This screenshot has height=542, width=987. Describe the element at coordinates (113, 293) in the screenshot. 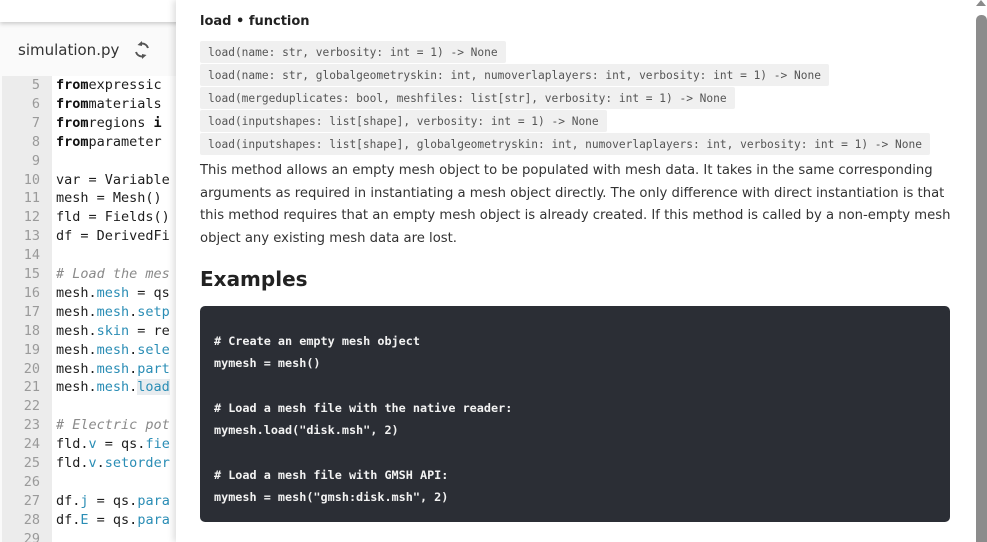

I see `code-text: mesh.mesh = qs` at that location.